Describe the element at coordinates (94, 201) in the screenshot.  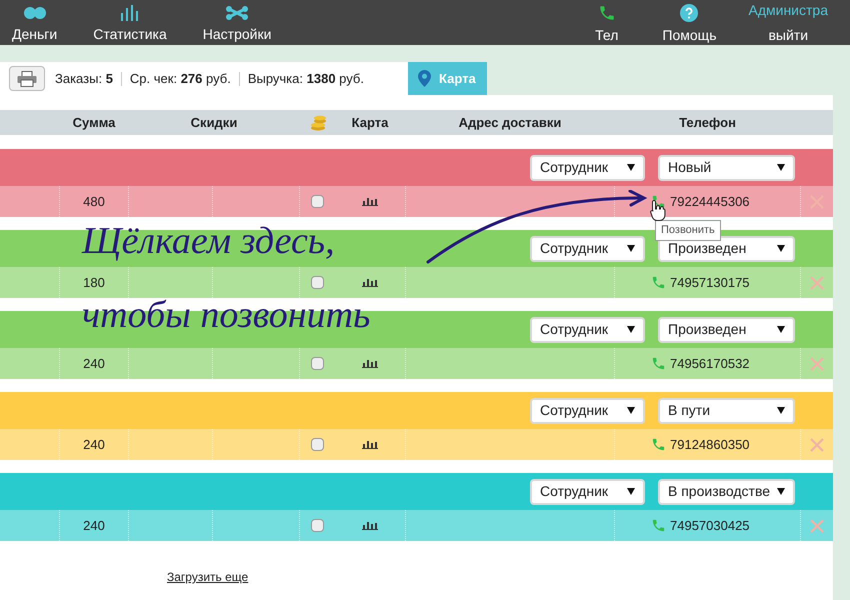
I see `table-cell-text: 480` at that location.